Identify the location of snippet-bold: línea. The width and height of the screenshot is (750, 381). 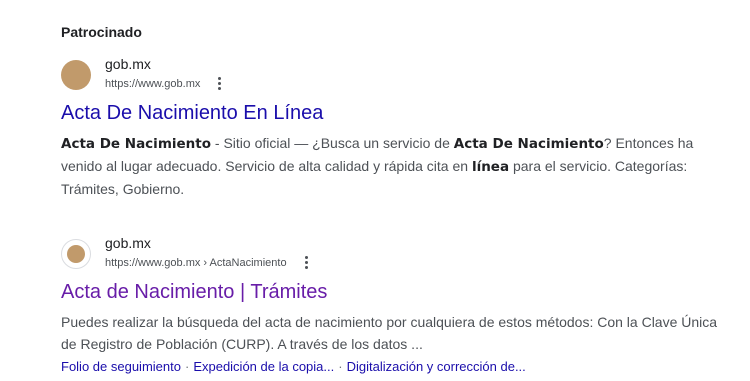
(490, 167).